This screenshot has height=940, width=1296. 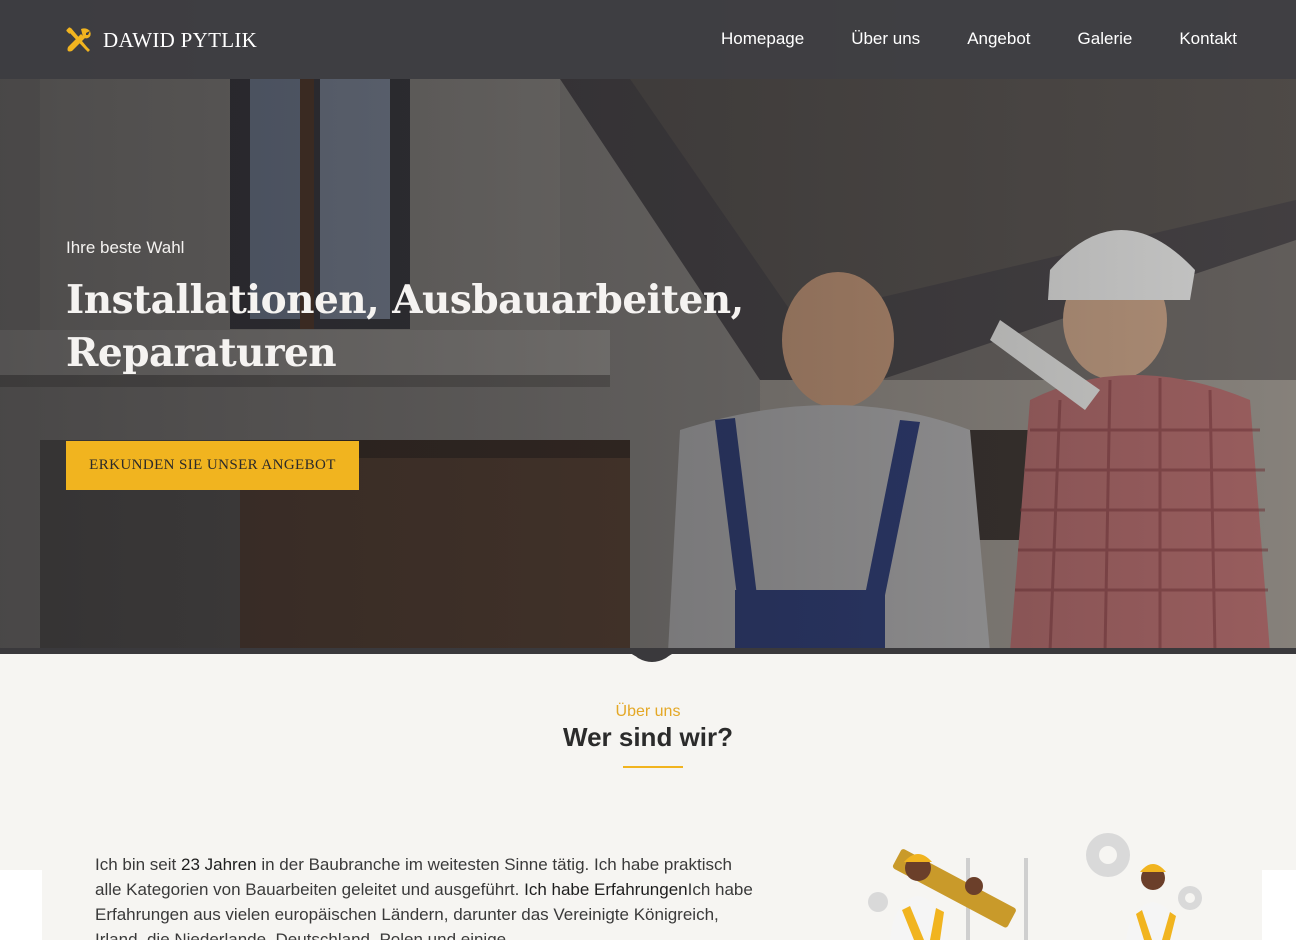 I want to click on nav-item-angebot: Angebot, so click(x=998, y=39).